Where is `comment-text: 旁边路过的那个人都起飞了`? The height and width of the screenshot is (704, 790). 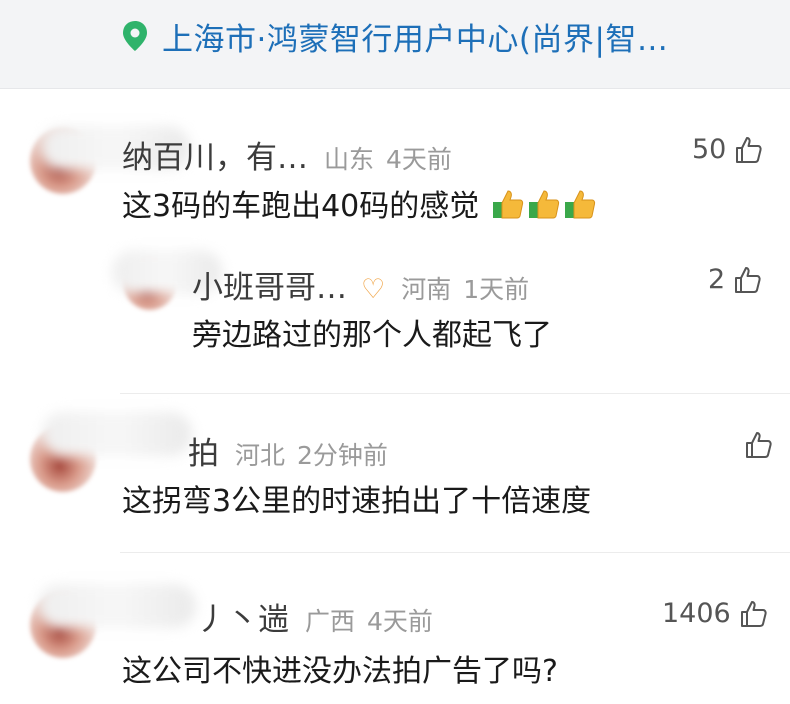
comment-text: 旁边路过的那个人都起飞了 is located at coordinates (372, 335).